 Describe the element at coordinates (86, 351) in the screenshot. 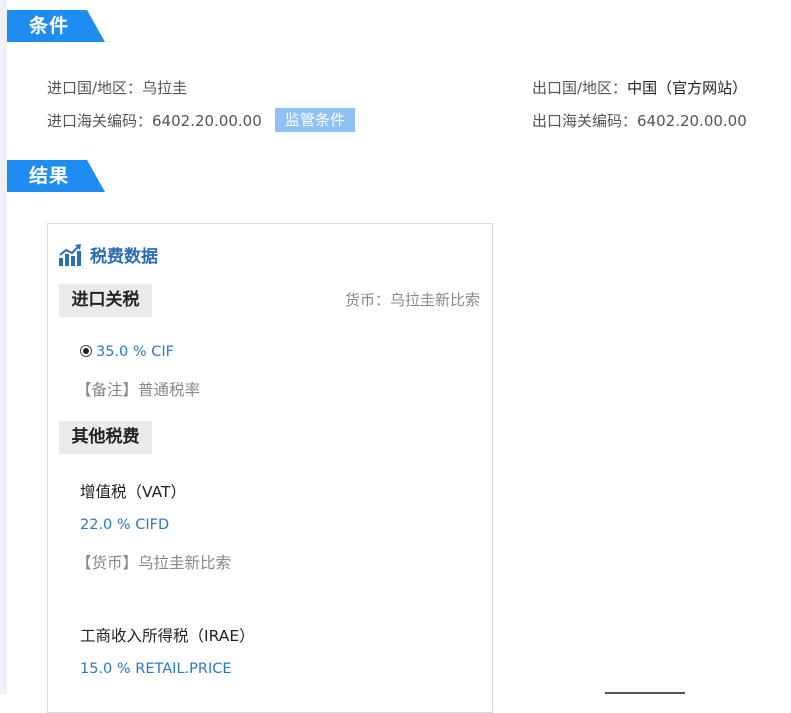

I see `radio-selected-icon` at that location.